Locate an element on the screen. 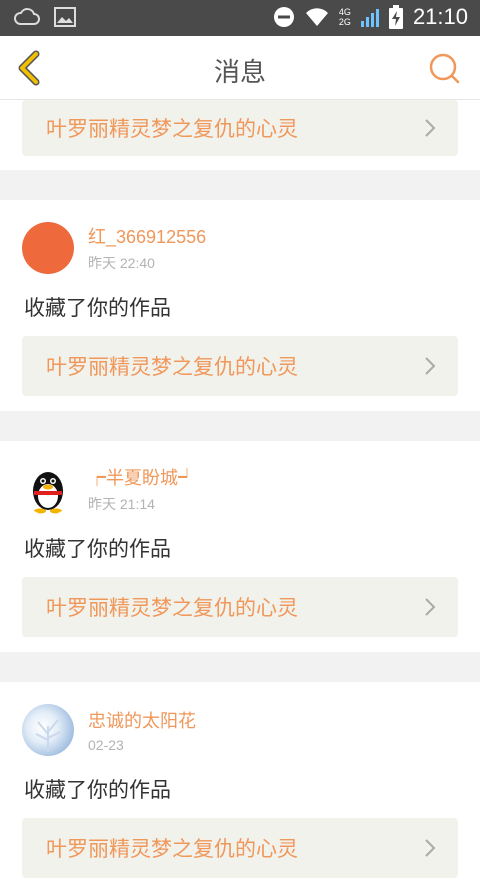 The height and width of the screenshot is (893, 480). user-meta: ┍半夏盼城┙ 昨天 21:14 is located at coordinates (142, 489).